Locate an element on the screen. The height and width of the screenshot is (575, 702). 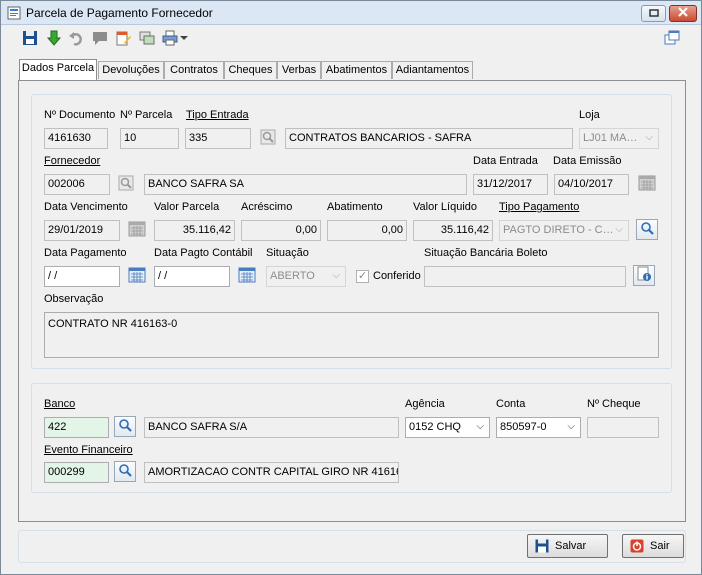
fornecedor-search-button is located at coordinates (126, 184).